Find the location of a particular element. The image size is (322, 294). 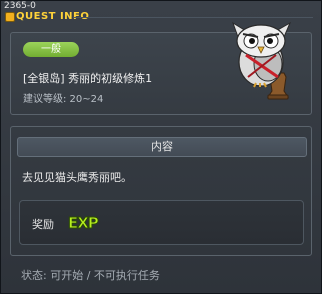

content-header: 内容 is located at coordinates (162, 147).